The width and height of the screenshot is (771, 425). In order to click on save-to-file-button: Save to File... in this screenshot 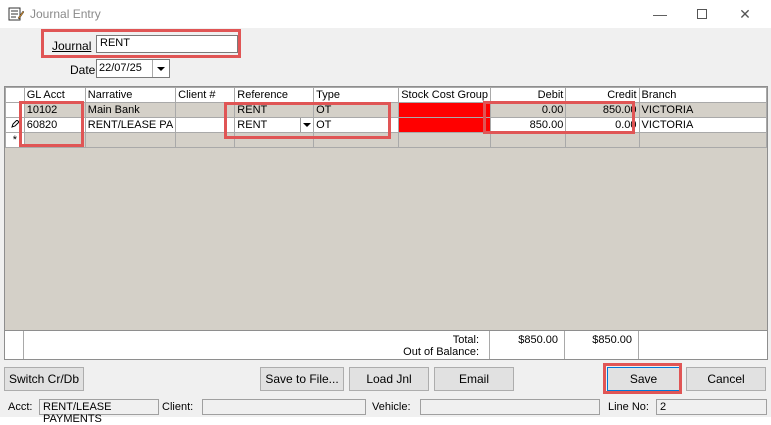, I will do `click(302, 379)`.